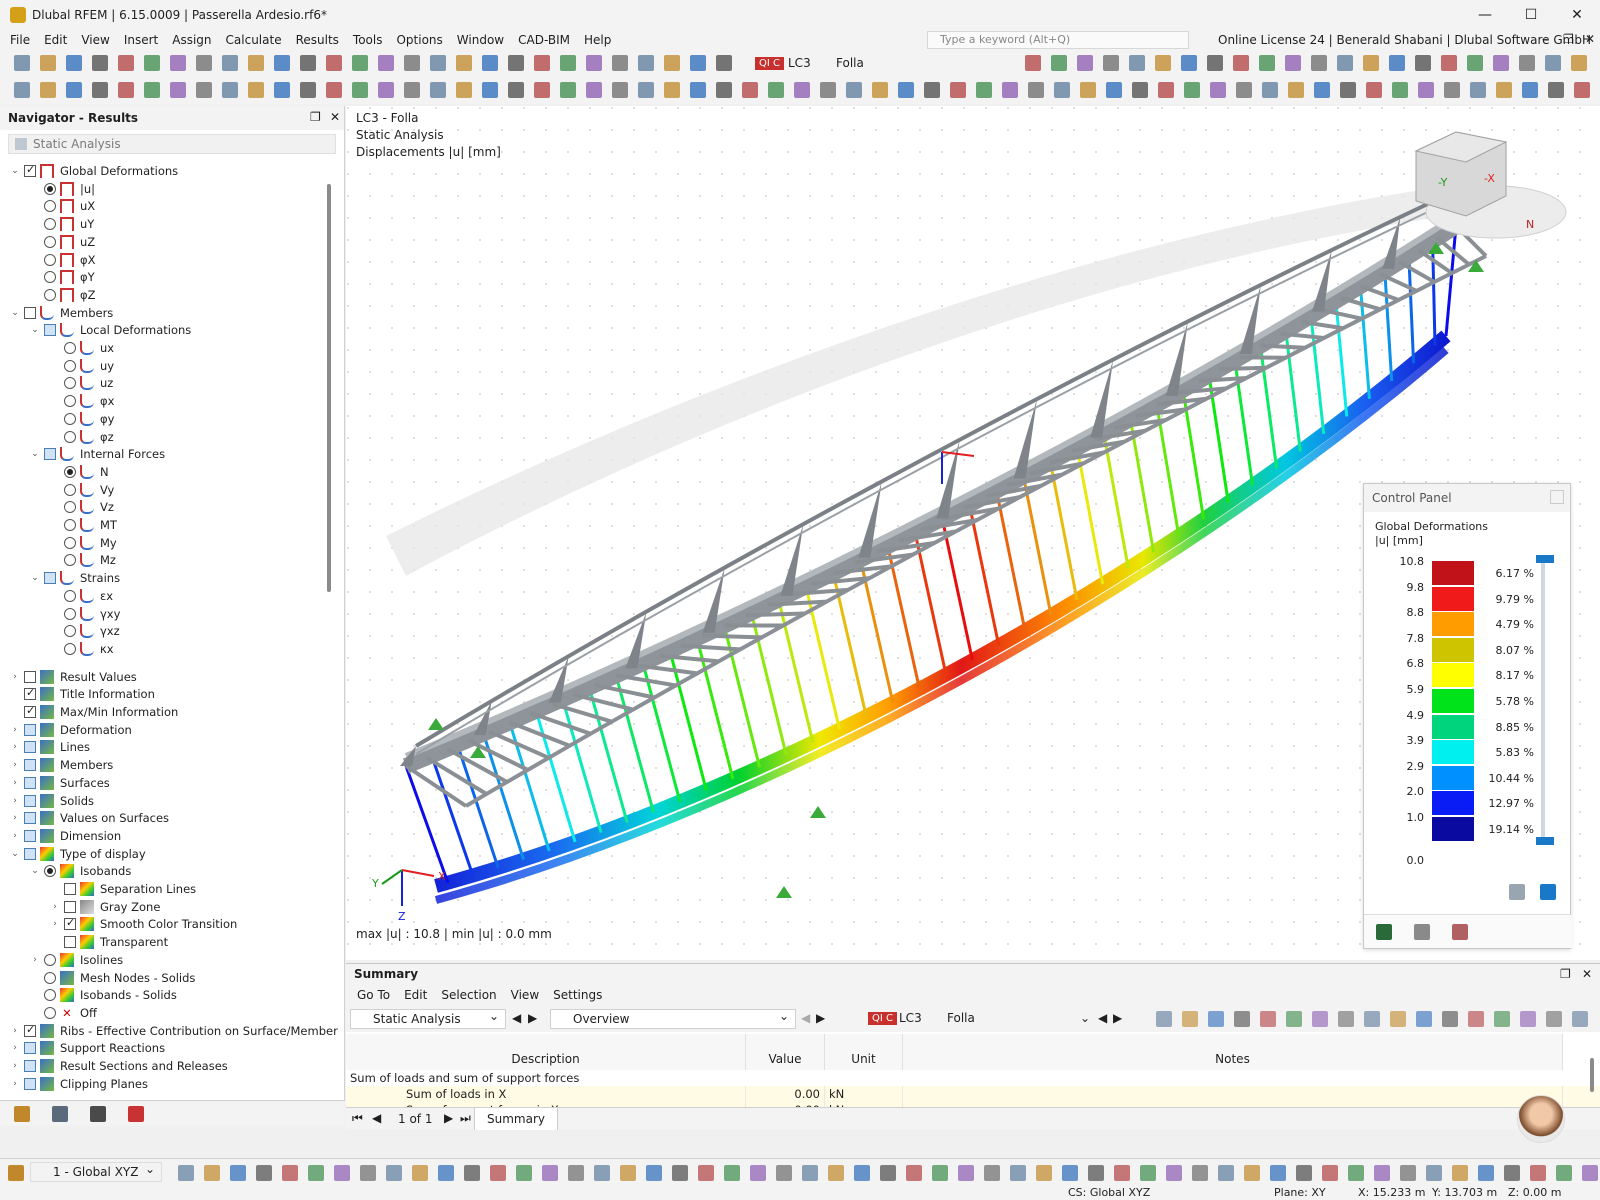  Describe the element at coordinates (1485, 15) in the screenshot. I see `minimize-button: —` at that location.